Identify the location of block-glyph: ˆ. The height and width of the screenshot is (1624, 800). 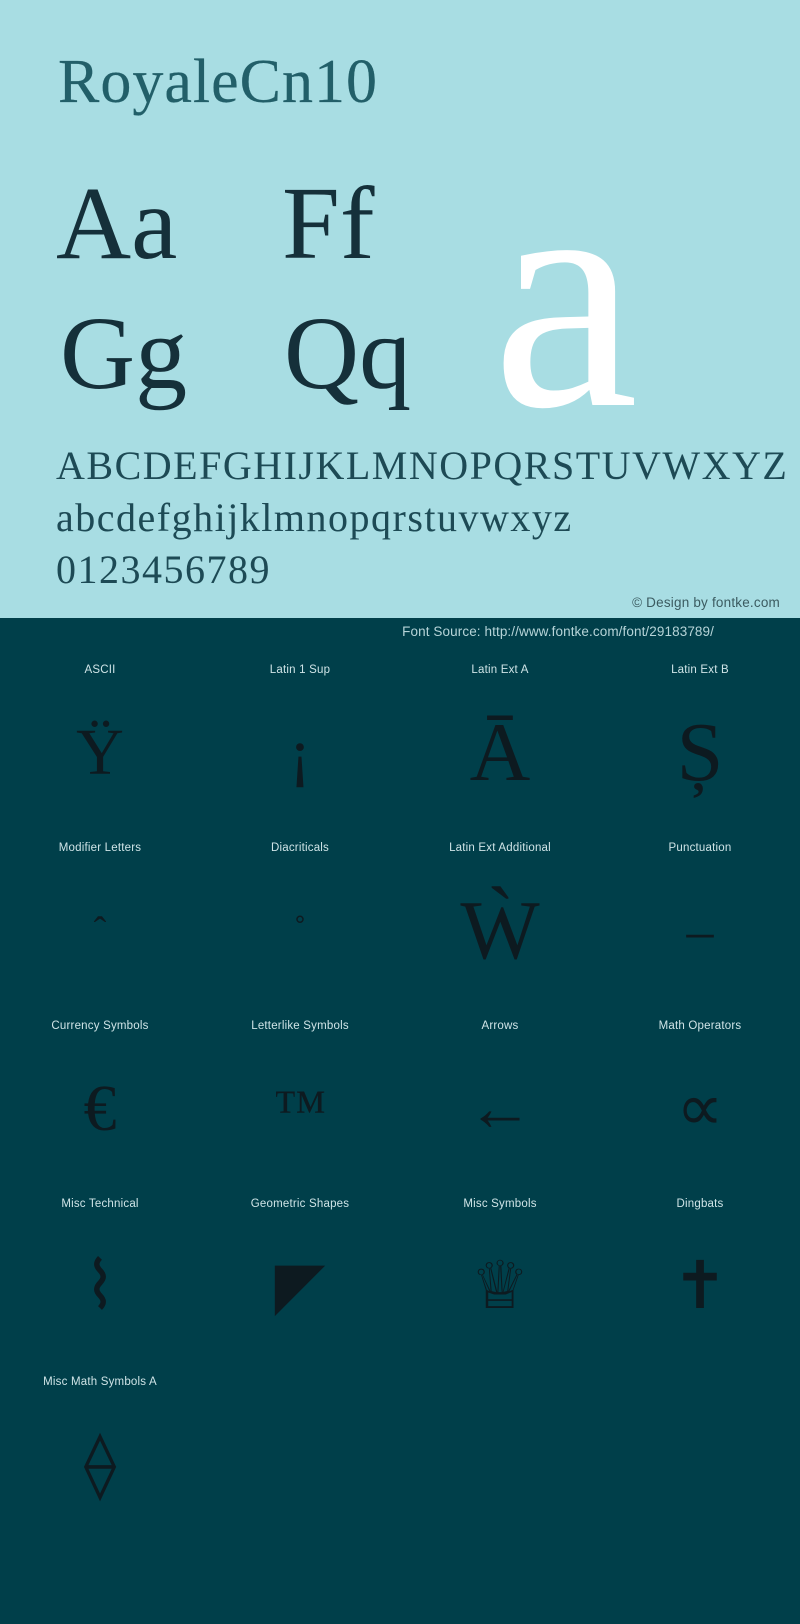
(100, 931).